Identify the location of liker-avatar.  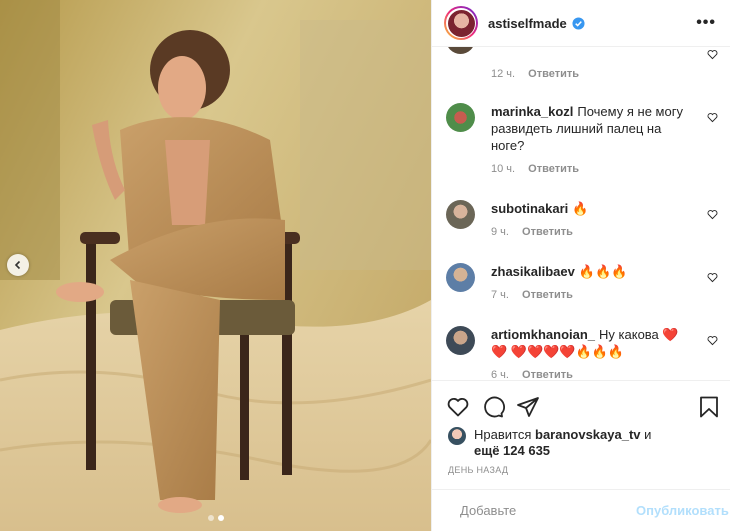
(457, 436).